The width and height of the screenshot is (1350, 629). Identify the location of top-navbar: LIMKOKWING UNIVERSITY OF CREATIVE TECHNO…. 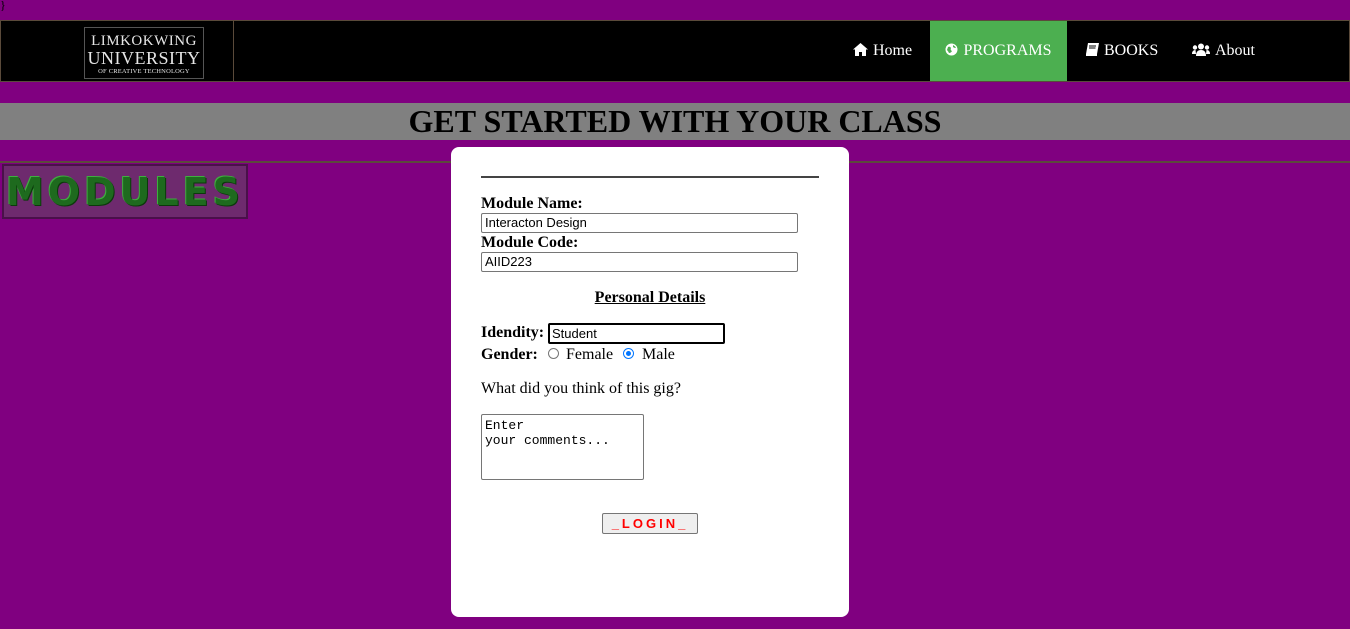
(675, 51).